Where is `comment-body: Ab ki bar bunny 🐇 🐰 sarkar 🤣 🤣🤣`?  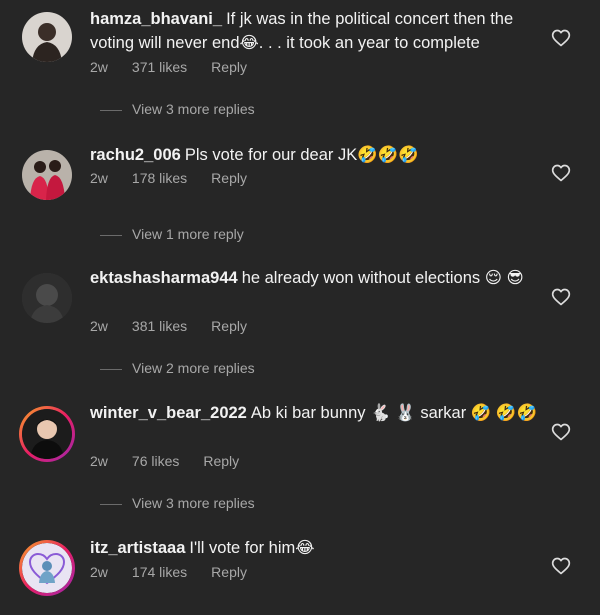
comment-body: Ab ki bar bunny 🐇 🐰 sarkar 🤣 🤣🤣 is located at coordinates (393, 413).